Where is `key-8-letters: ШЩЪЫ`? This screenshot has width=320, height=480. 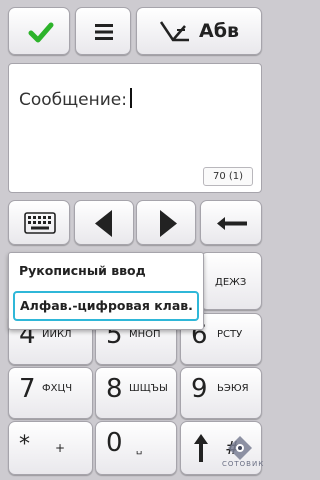
key-8-letters: ШЩЪЫ is located at coordinates (148, 388).